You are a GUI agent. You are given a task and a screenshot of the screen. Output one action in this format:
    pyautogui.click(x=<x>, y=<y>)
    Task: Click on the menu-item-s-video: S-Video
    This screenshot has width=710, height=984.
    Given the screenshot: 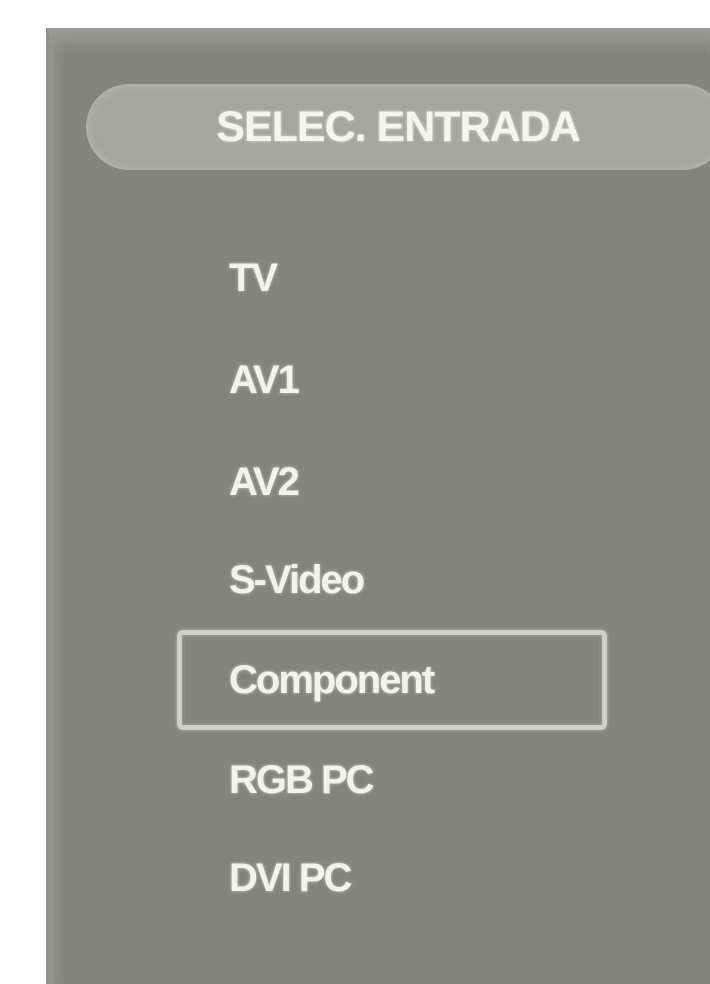 What is the action you would take?
    pyautogui.click(x=297, y=580)
    